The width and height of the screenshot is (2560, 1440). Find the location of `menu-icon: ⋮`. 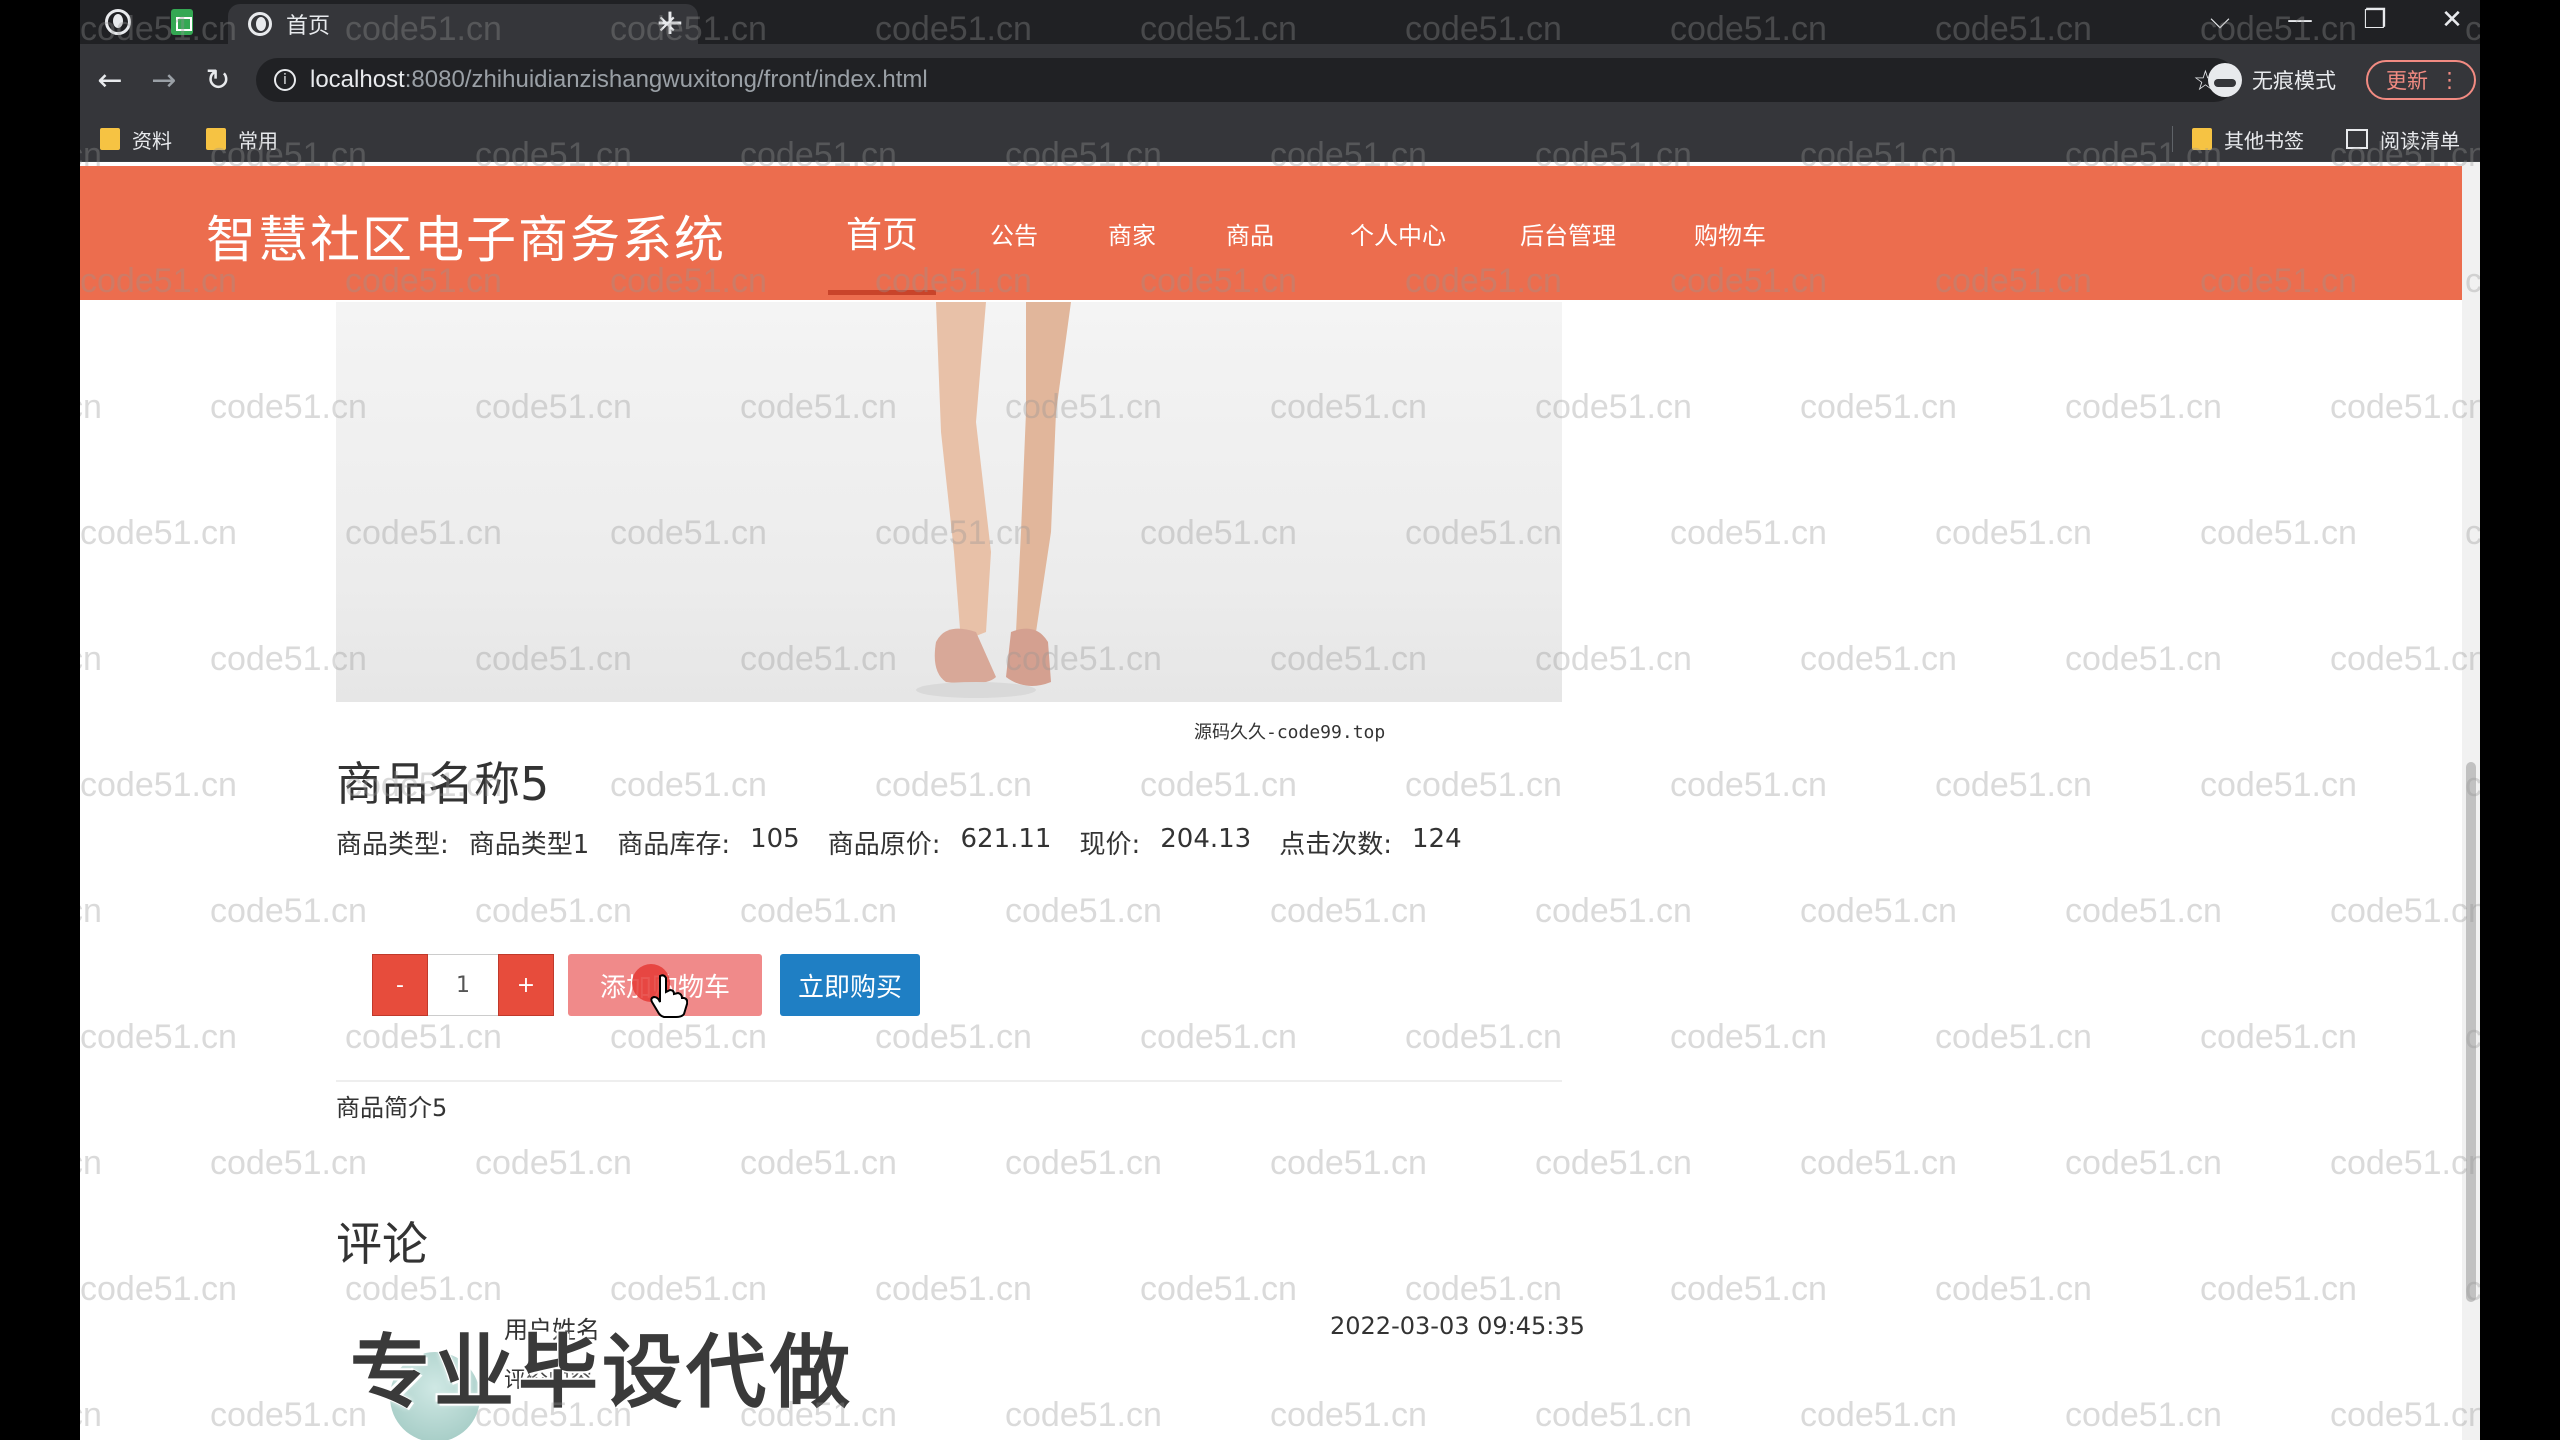

menu-icon: ⋮ is located at coordinates (2449, 80).